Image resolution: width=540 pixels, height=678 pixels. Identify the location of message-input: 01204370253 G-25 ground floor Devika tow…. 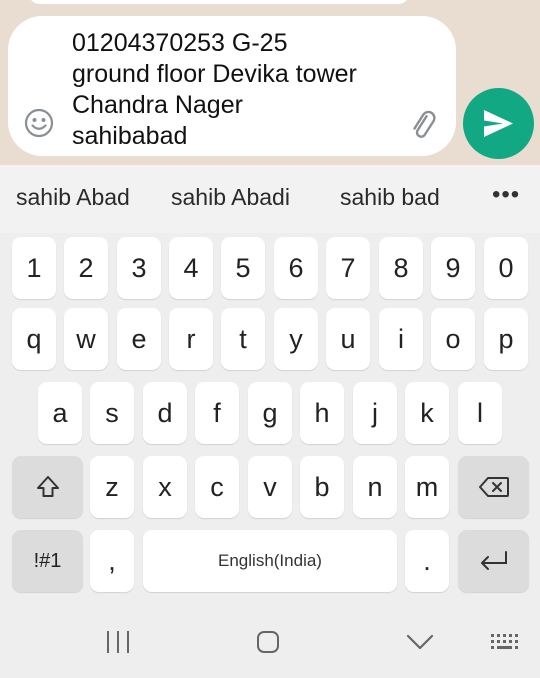
(237, 90).